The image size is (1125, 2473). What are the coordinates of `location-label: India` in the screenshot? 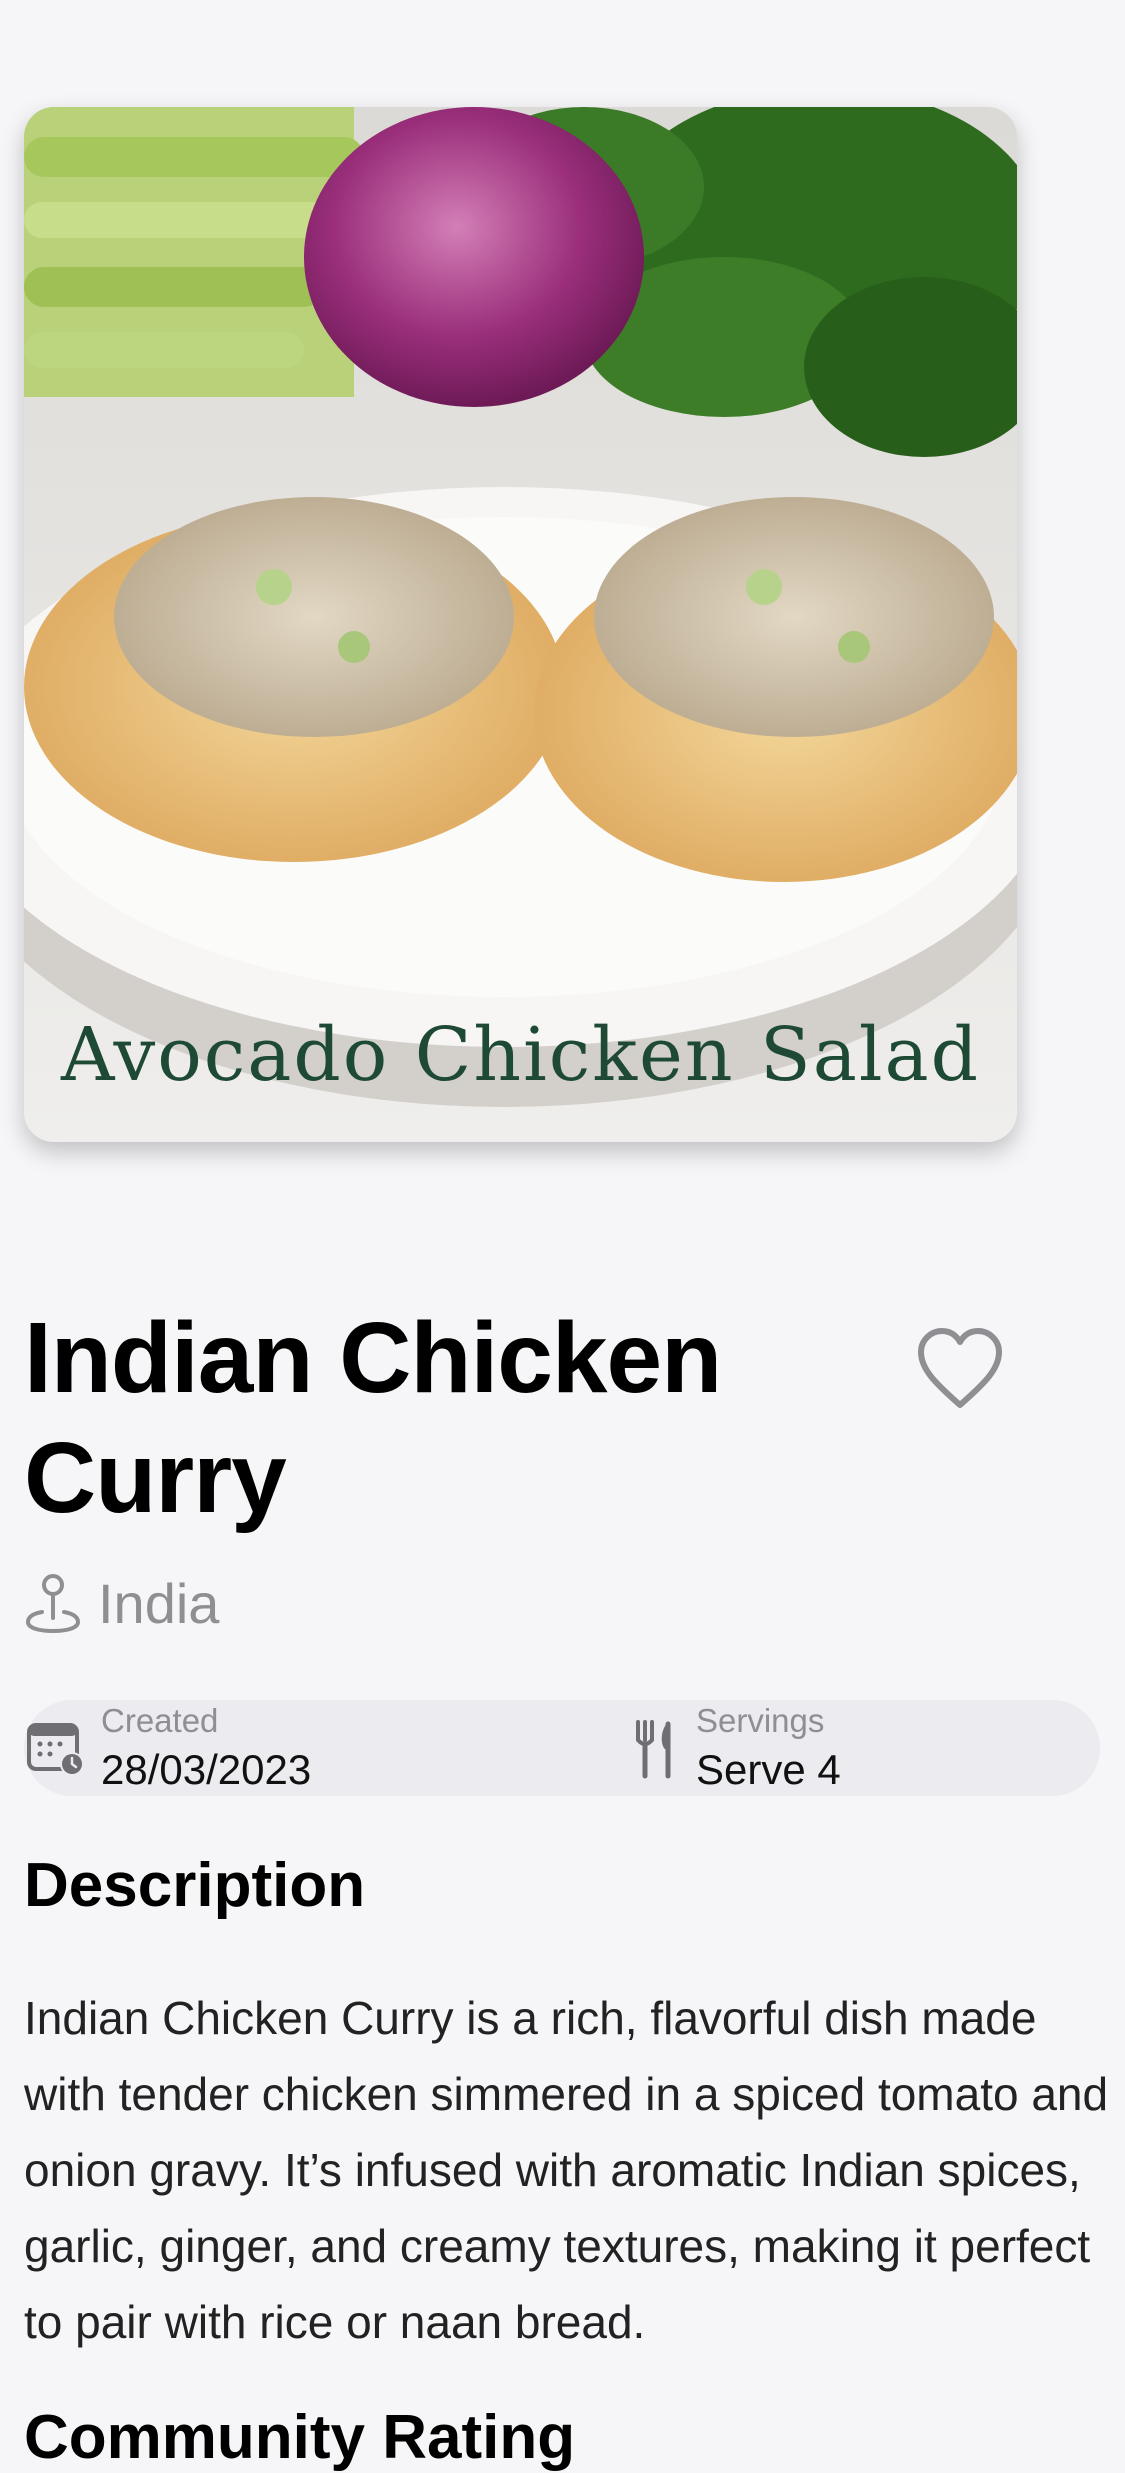 It's located at (159, 1603).